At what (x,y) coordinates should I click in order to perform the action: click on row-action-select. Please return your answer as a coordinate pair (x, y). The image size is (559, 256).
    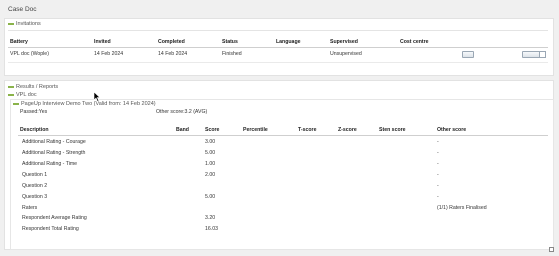
    Looking at the image, I should click on (531, 54).